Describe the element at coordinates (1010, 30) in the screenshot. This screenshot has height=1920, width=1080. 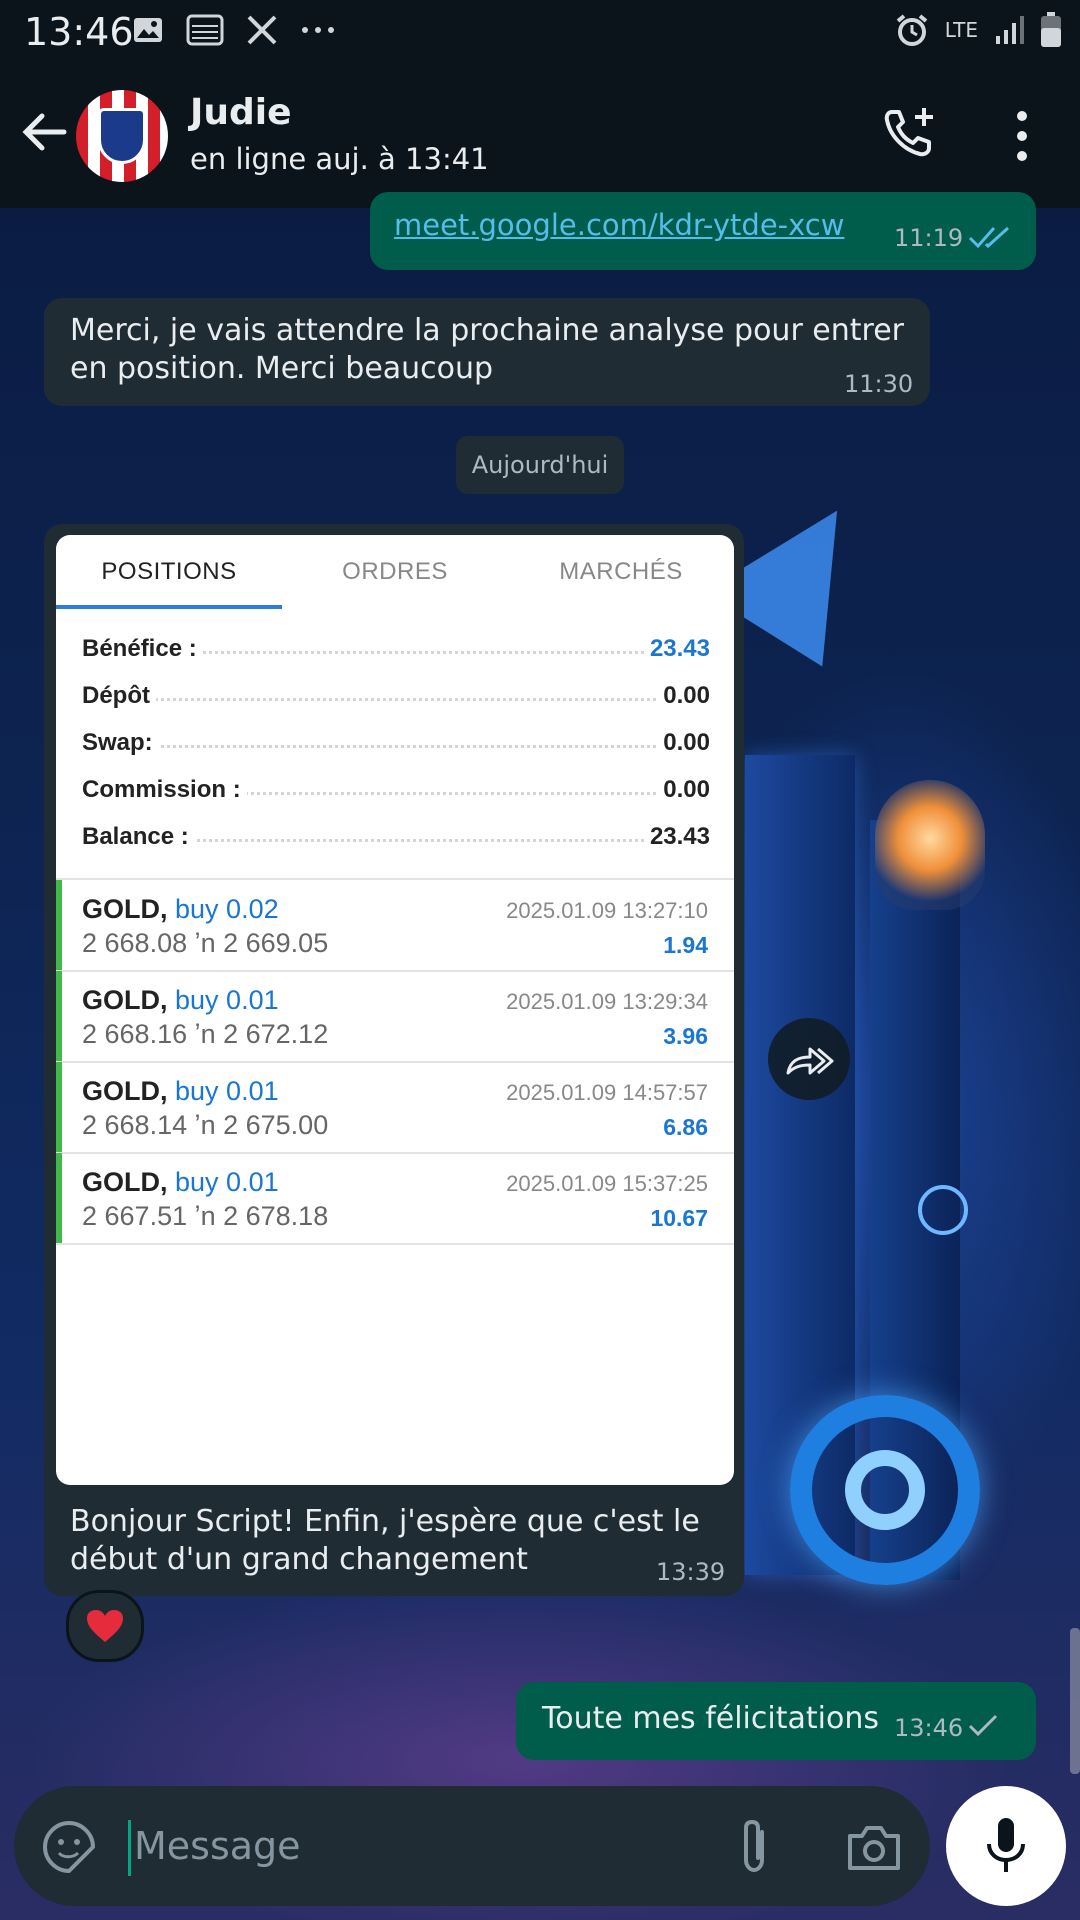
I see `signal-icon` at that location.